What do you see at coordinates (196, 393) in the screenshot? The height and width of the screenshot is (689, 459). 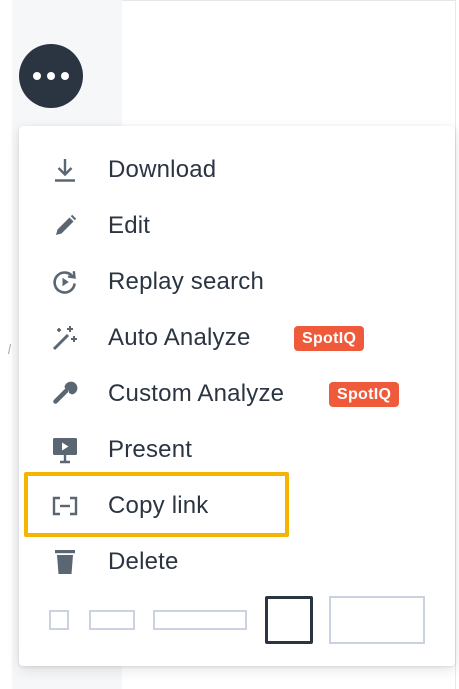 I see `menu-item-label: Custom Analyze` at bounding box center [196, 393].